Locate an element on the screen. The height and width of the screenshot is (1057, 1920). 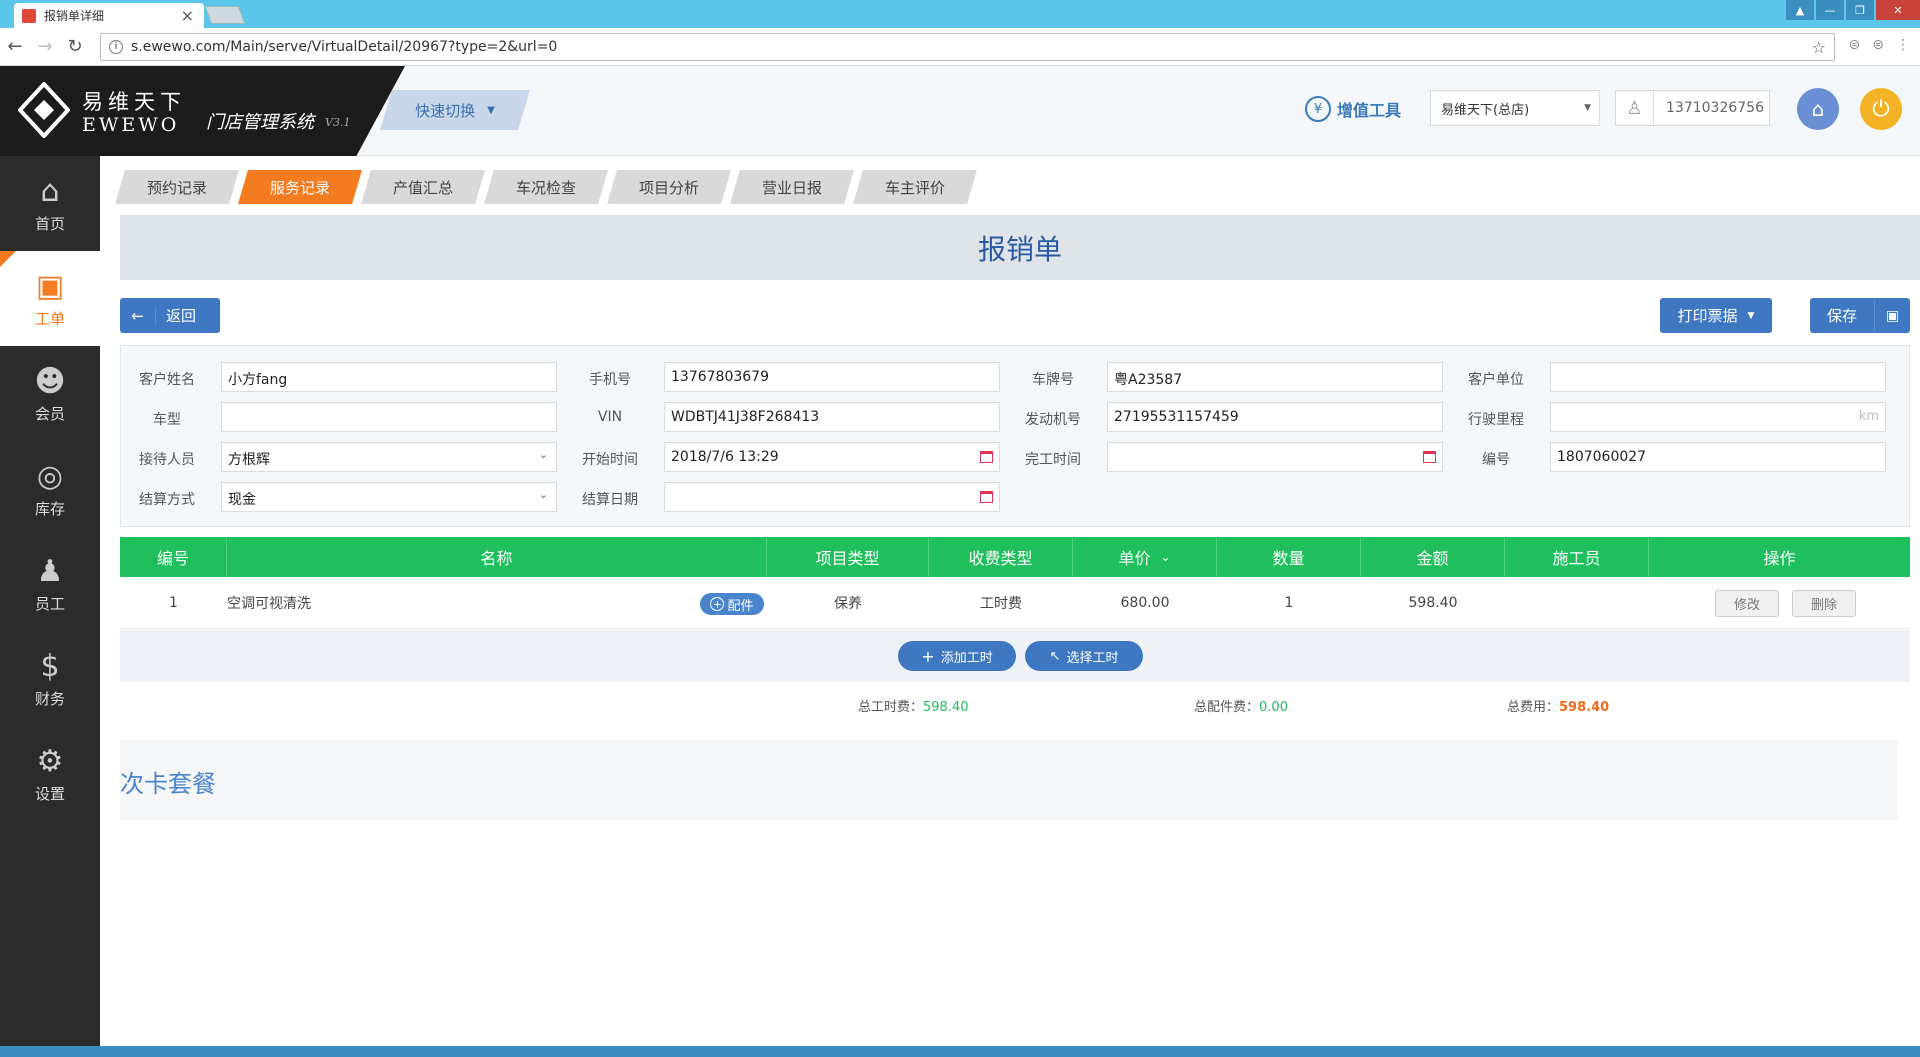
tab-project-analysis: 项目分析 is located at coordinates (669, 187).